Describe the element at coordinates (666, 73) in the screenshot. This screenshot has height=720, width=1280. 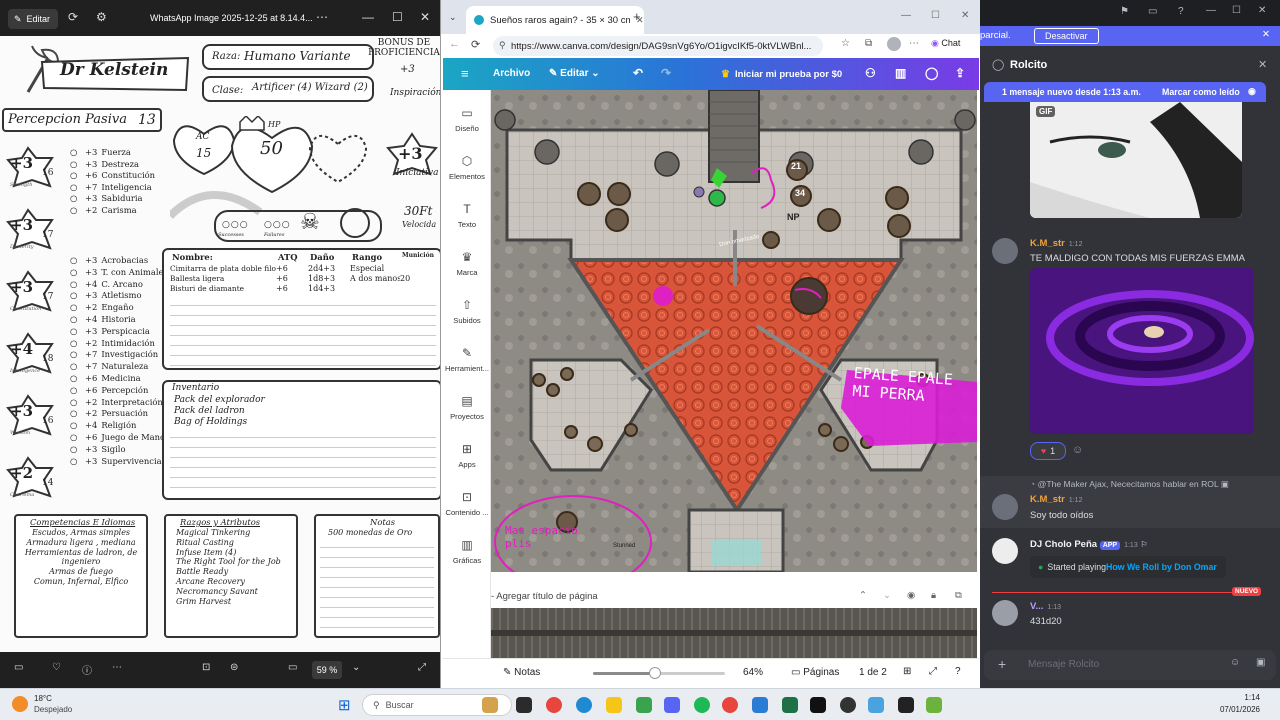
I see `redo-icon: ↷` at that location.